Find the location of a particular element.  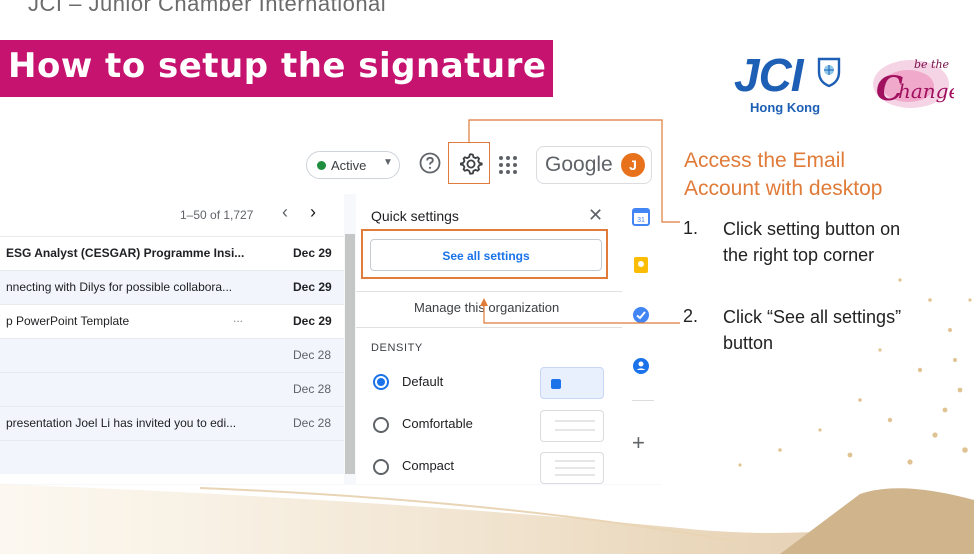

sparkle-dots is located at coordinates (855, 372).